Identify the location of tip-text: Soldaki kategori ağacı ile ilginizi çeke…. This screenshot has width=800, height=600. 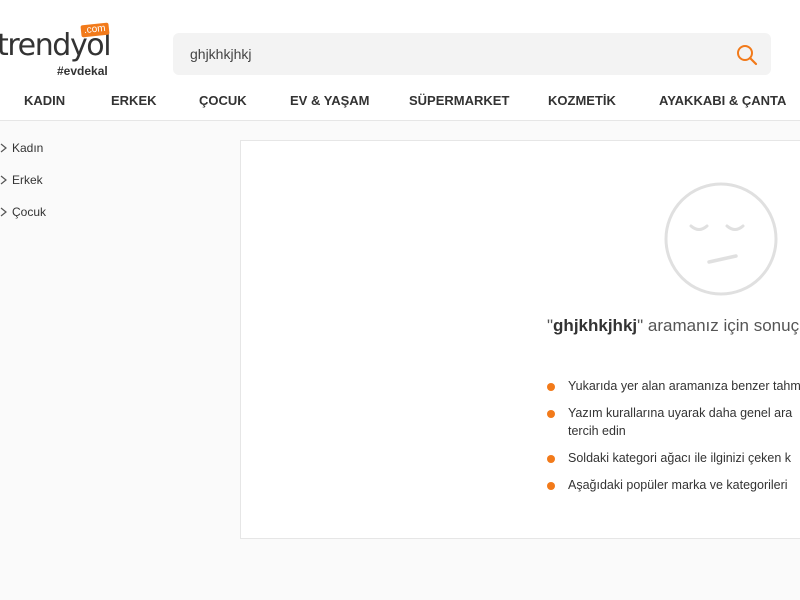
(680, 458).